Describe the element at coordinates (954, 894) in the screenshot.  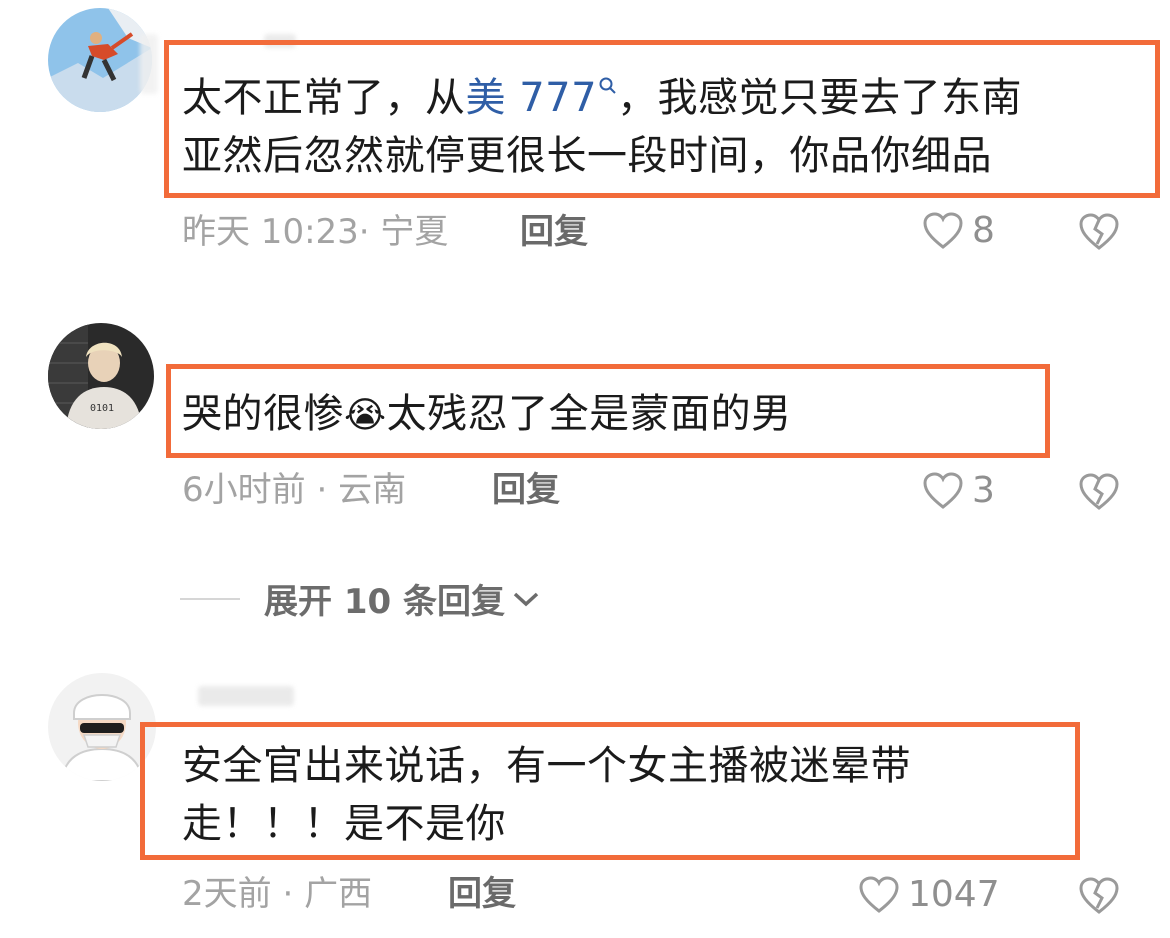
I see `like-count: 1047` at that location.